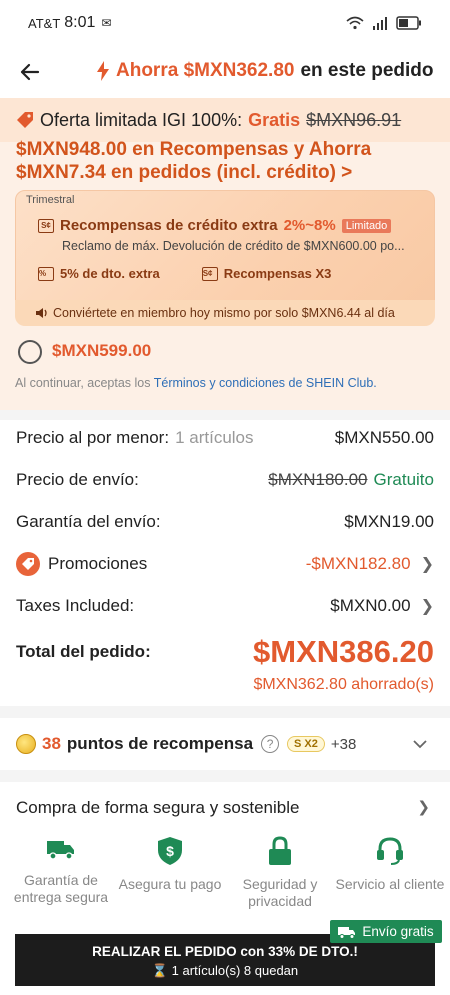  I want to click on reward-title: Recompensas de crédito extra, so click(169, 225).